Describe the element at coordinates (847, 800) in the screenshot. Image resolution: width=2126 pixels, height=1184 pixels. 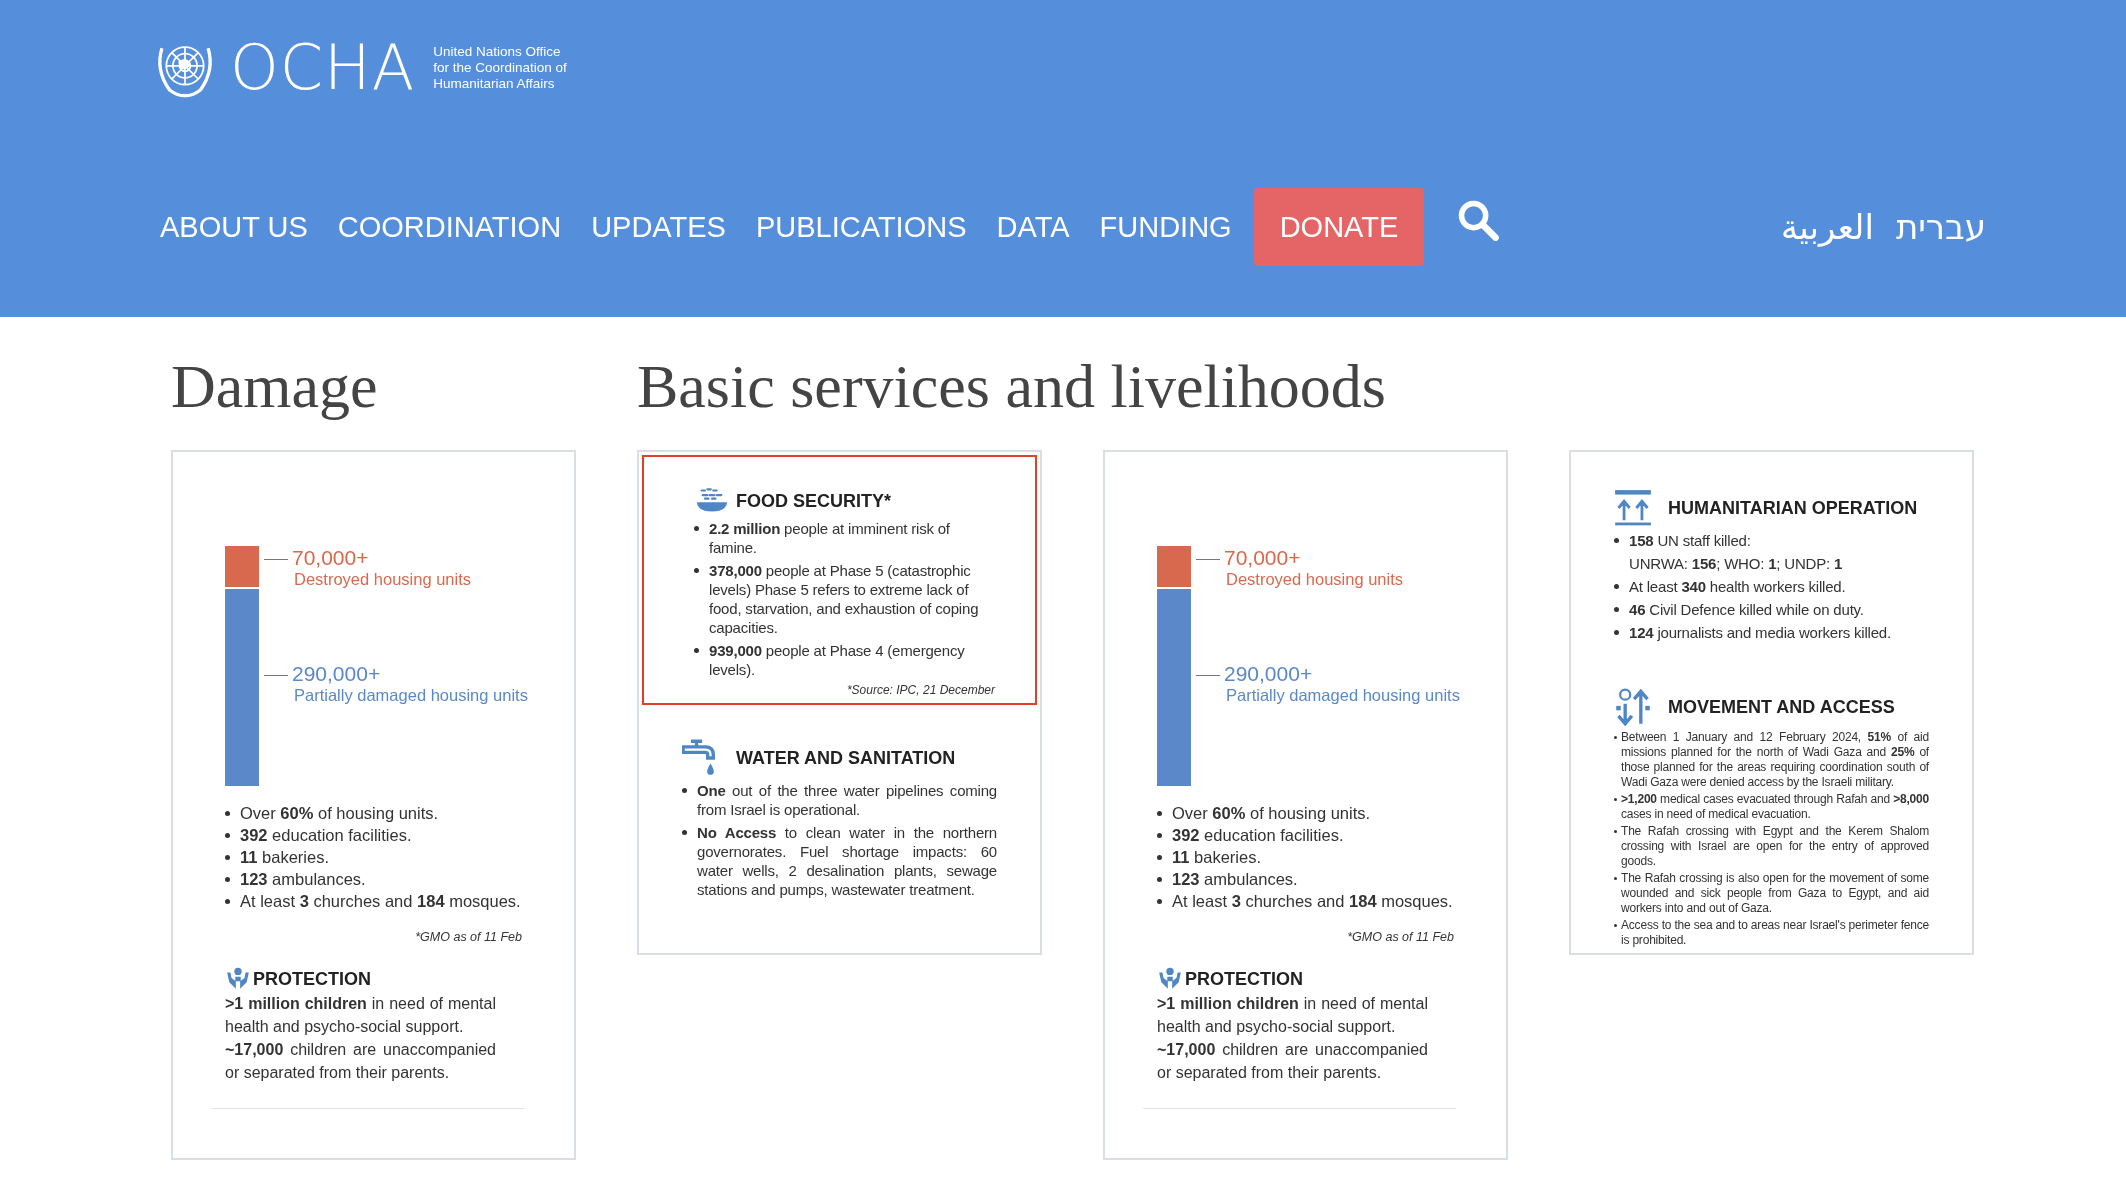
I see `item-text: One out of the three water pipelines coming from Israel is operational.` at that location.